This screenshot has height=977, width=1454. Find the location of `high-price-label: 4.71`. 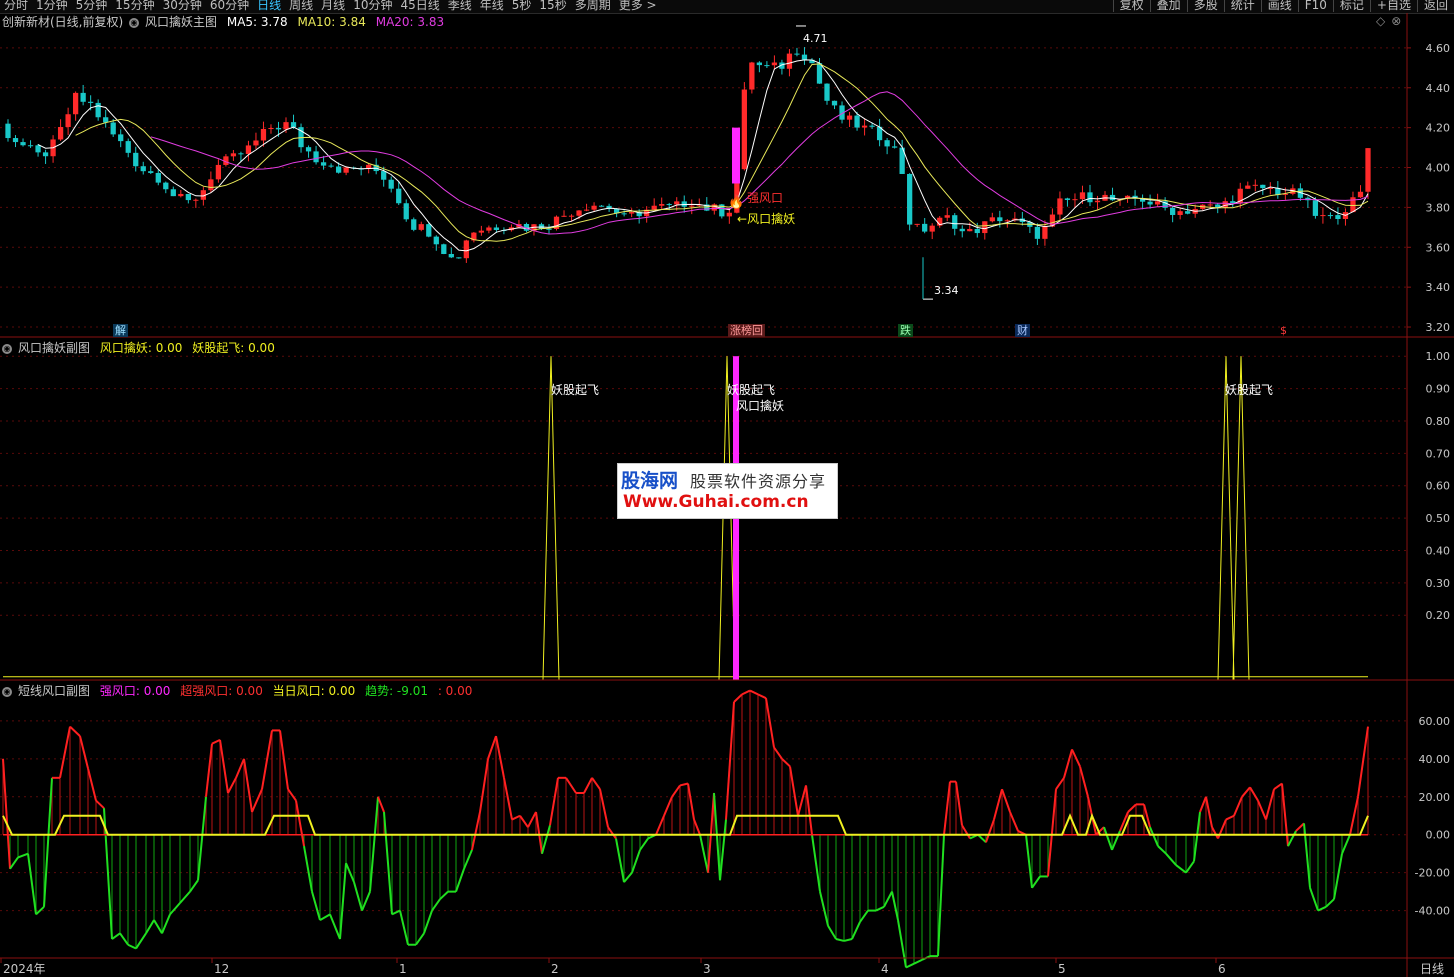

high-price-label: 4.71 is located at coordinates (815, 38).